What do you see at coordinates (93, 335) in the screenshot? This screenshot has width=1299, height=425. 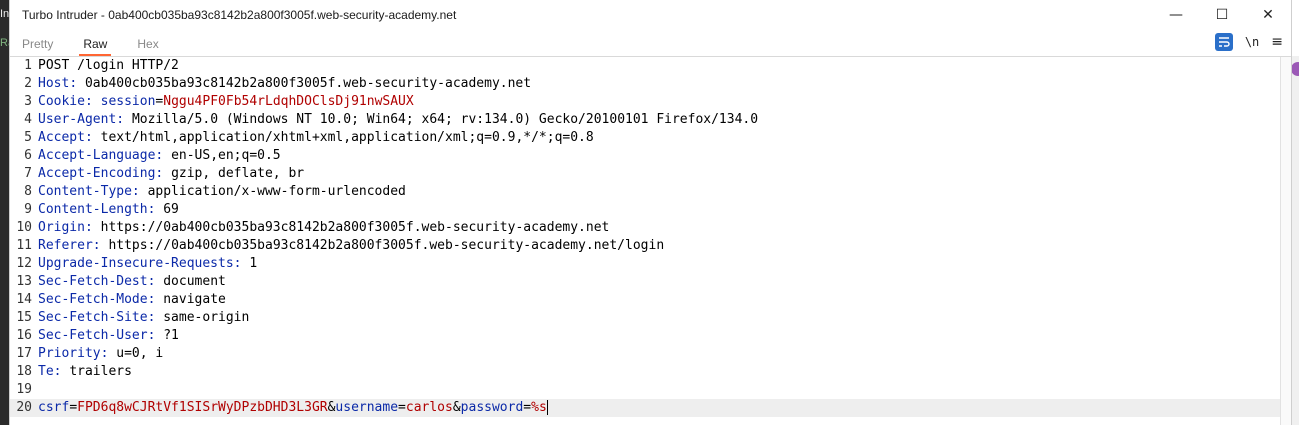 I see `header-name: Sec-Fetch-User` at bounding box center [93, 335].